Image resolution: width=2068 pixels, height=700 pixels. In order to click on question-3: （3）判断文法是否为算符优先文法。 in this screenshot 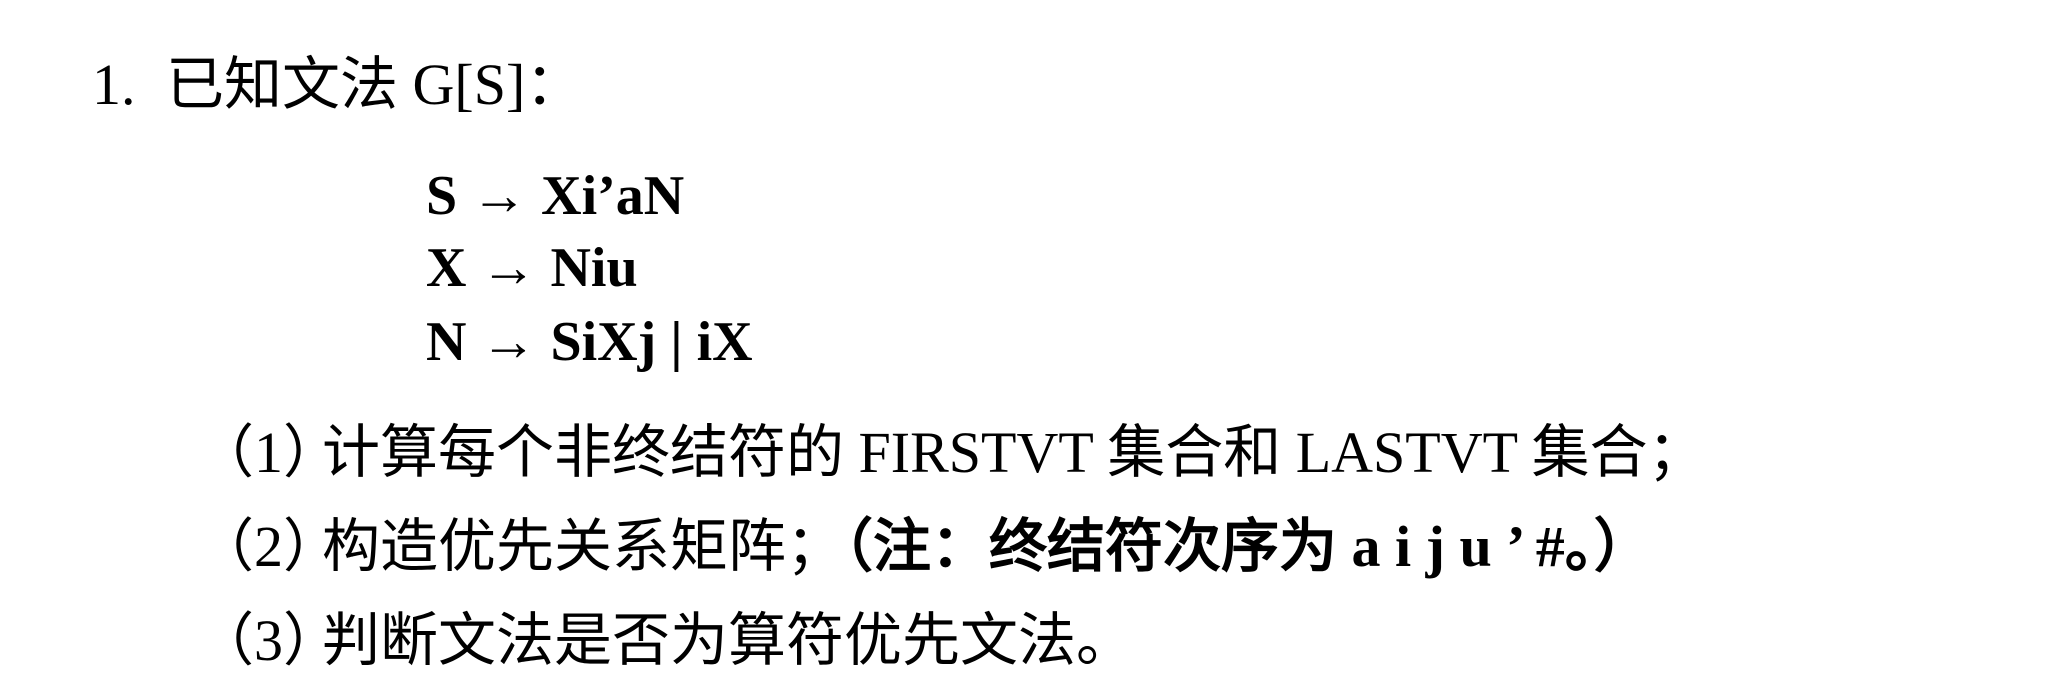, I will do `click(665, 641)`.